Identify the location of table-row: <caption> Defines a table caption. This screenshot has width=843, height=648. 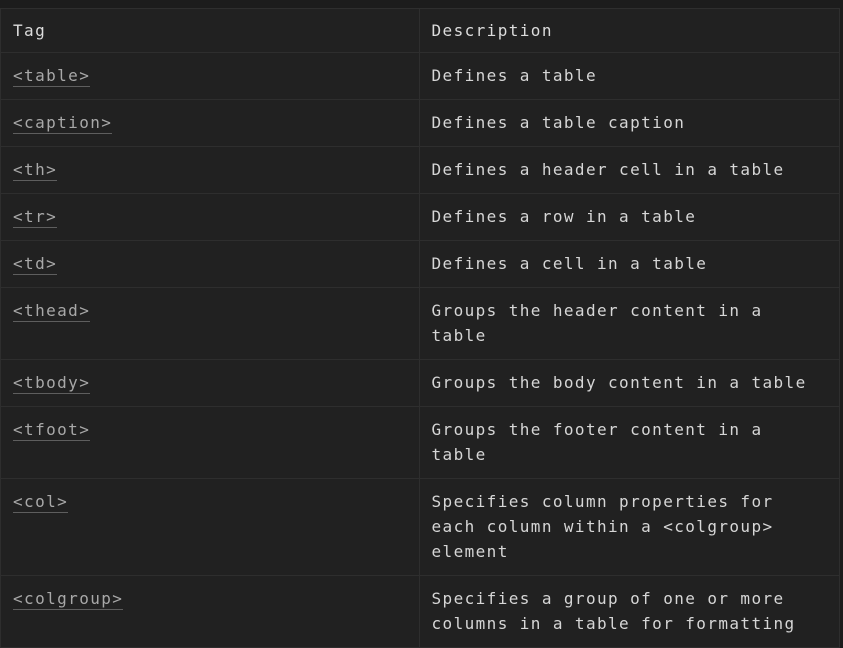
(420, 123).